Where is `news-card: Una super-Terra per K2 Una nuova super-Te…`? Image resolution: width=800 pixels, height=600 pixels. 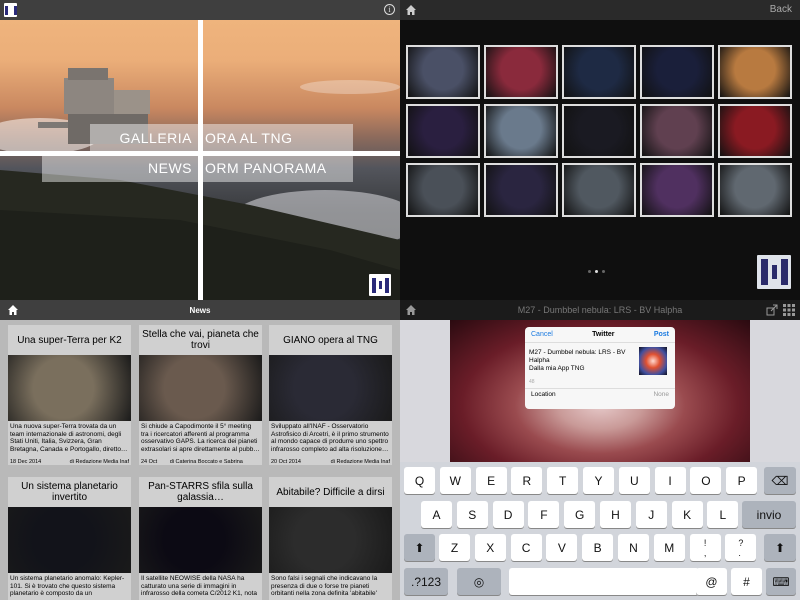 news-card: Una super-Terra per K2 Una nuova super-Te… is located at coordinates (69, 395).